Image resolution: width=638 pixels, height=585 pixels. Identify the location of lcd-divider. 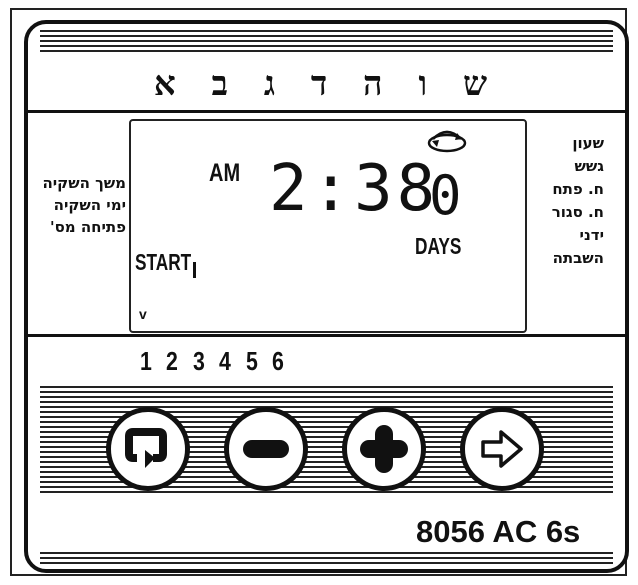
(326, 335).